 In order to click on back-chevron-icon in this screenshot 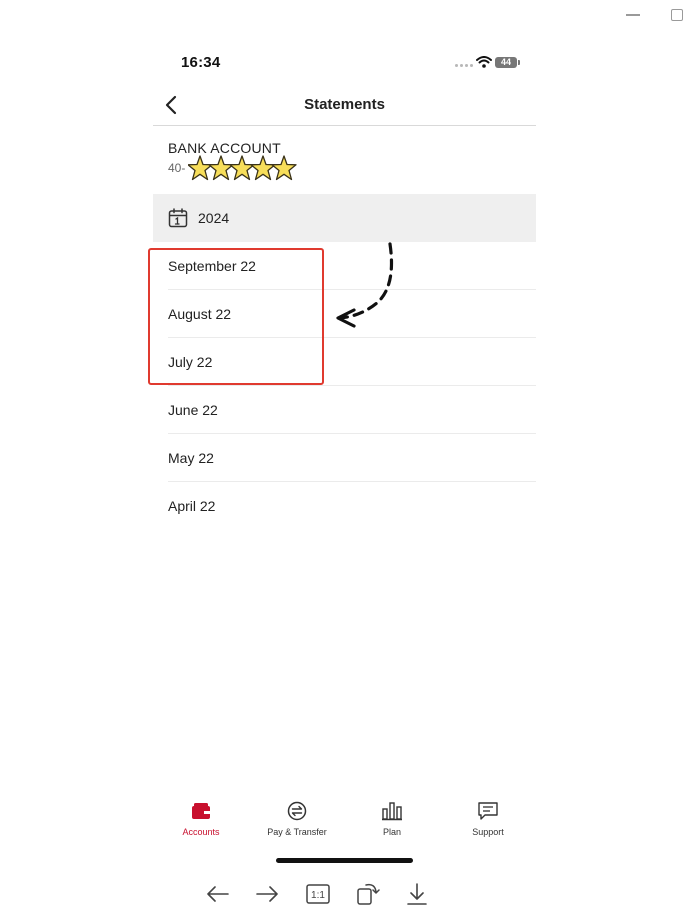, I will do `click(171, 105)`.